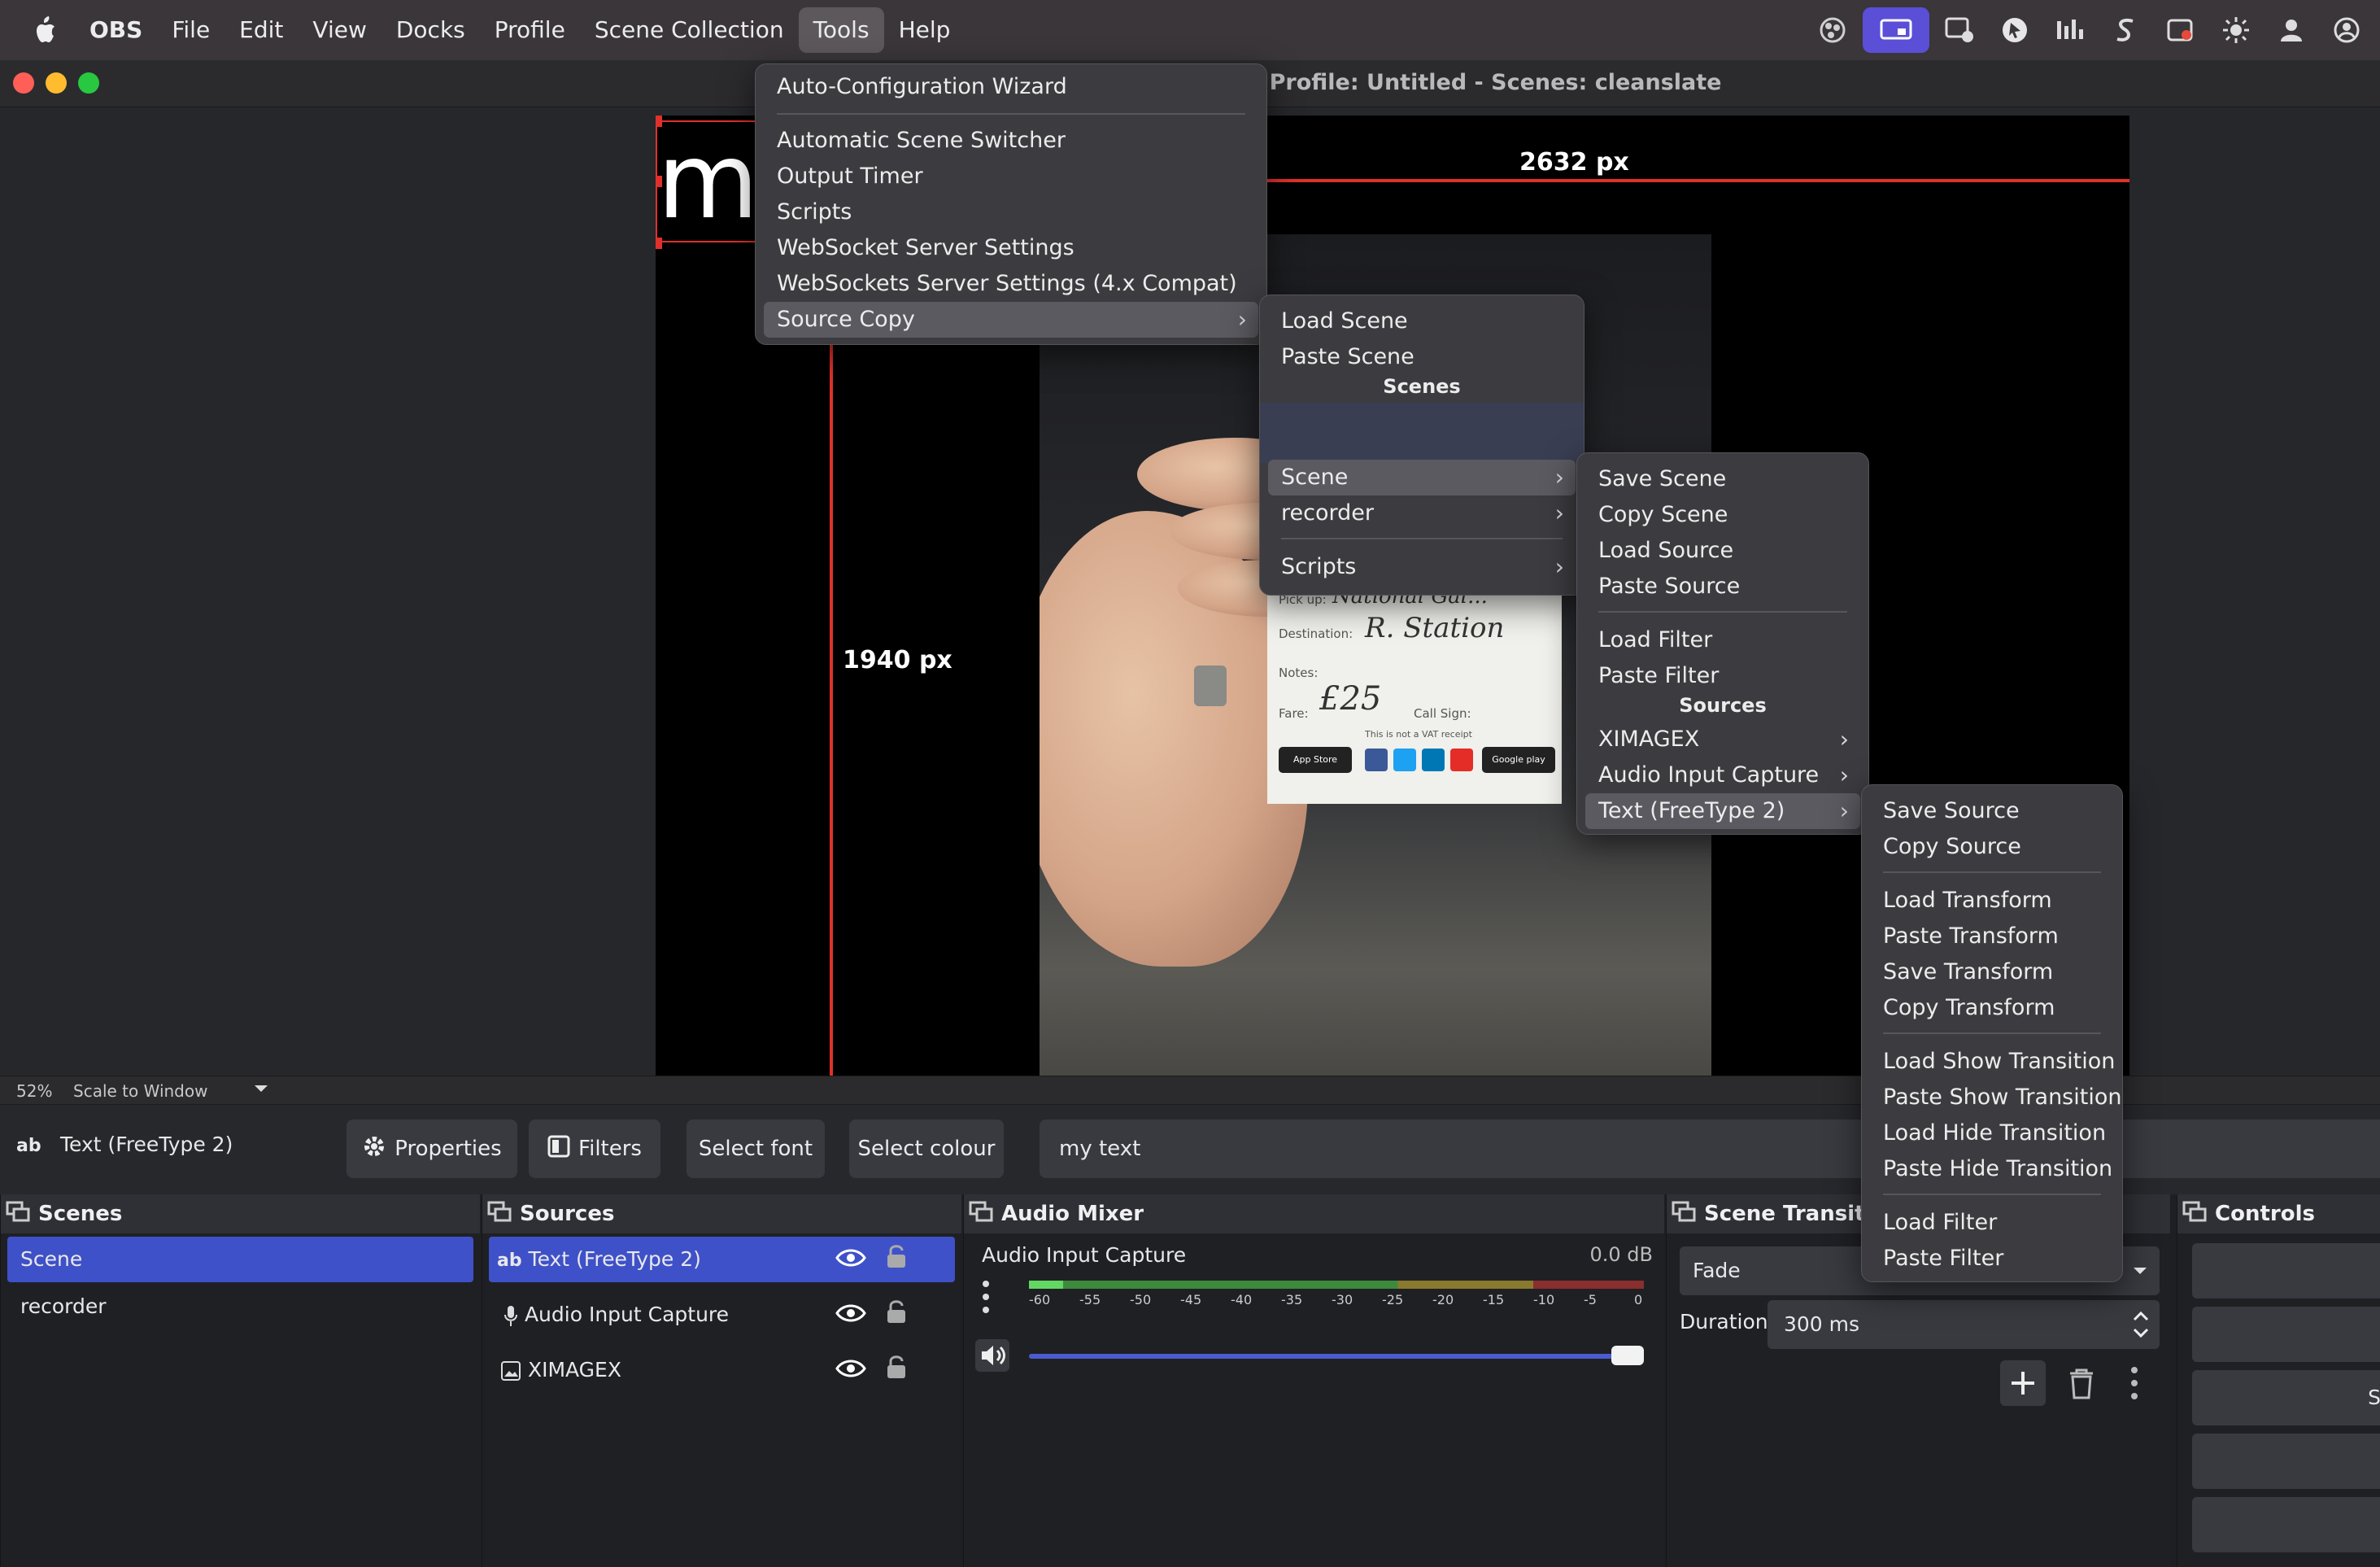 The image size is (2380, 1567). Describe the element at coordinates (1723, 676) in the screenshot. I see `menu-item-paste-filter: Paste Filter` at that location.